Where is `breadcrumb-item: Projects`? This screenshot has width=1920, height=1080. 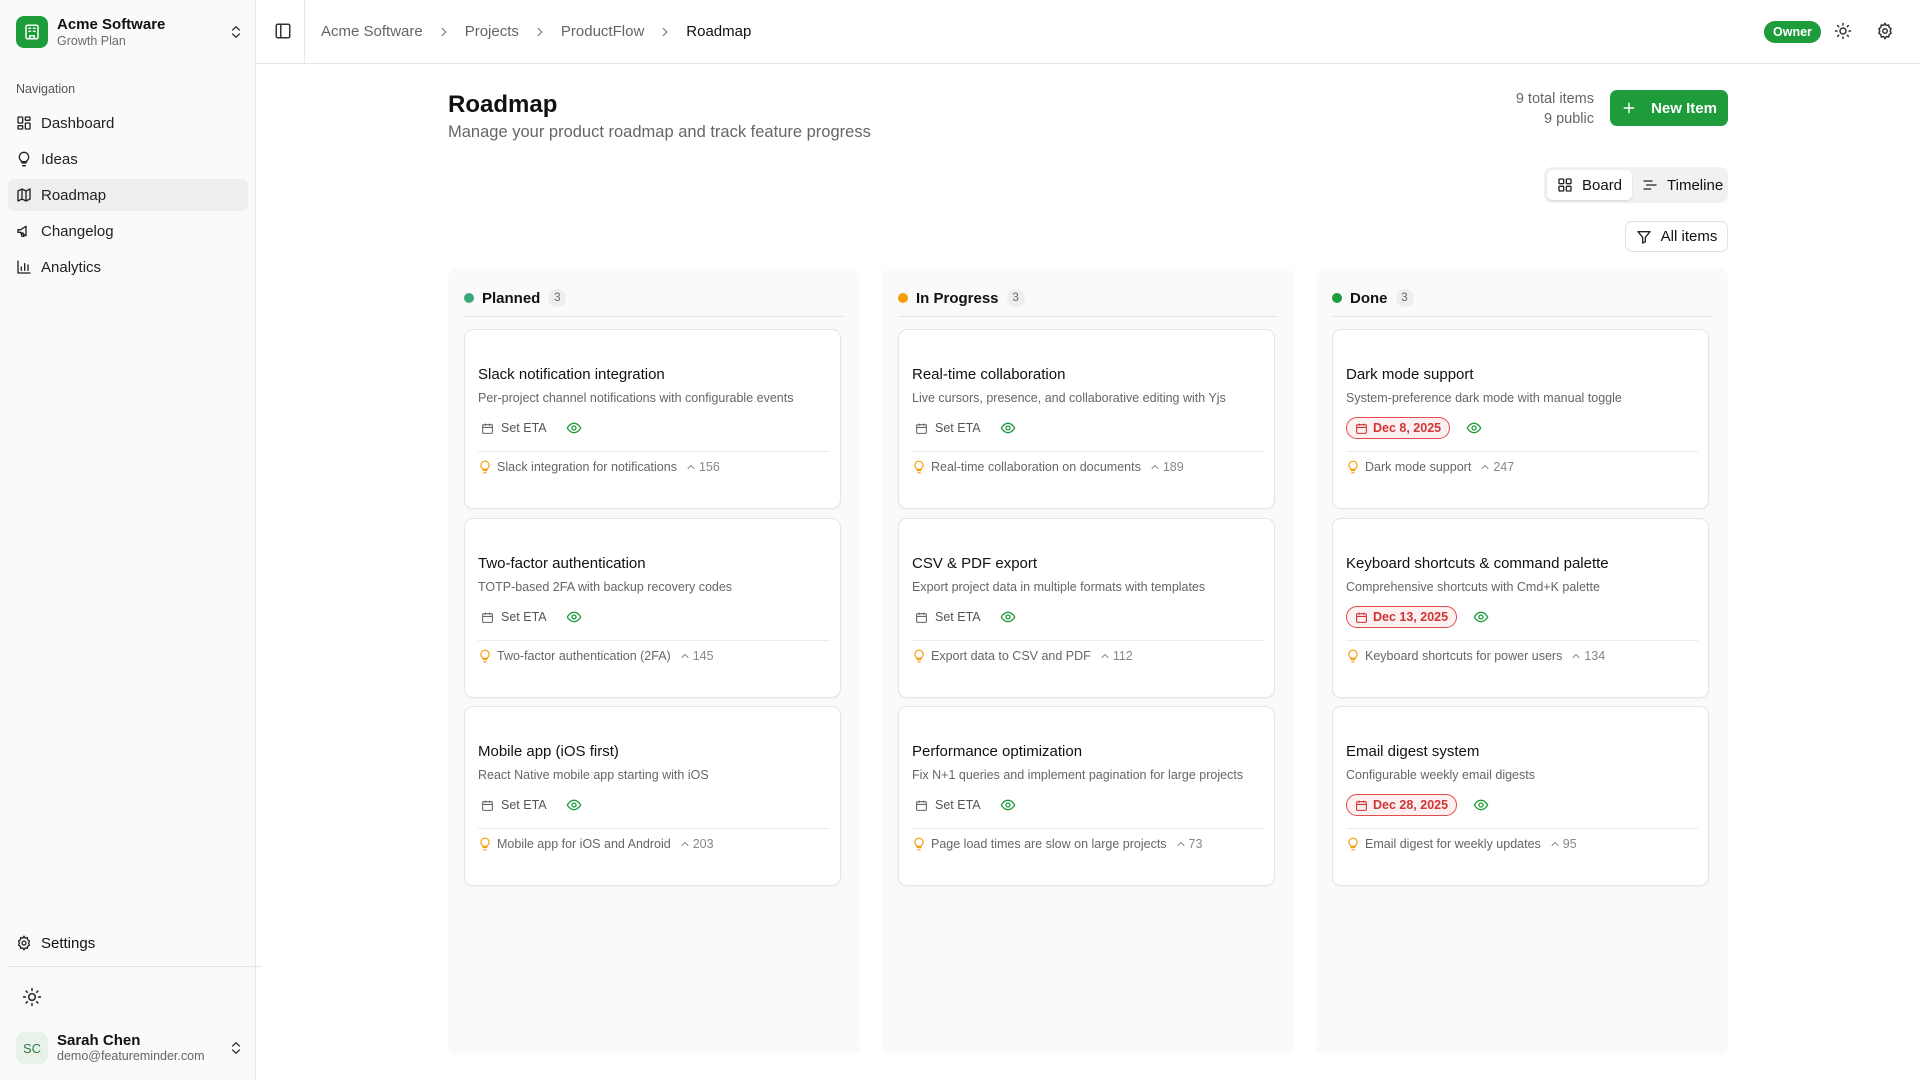
breadcrumb-item: Projects is located at coordinates (492, 31).